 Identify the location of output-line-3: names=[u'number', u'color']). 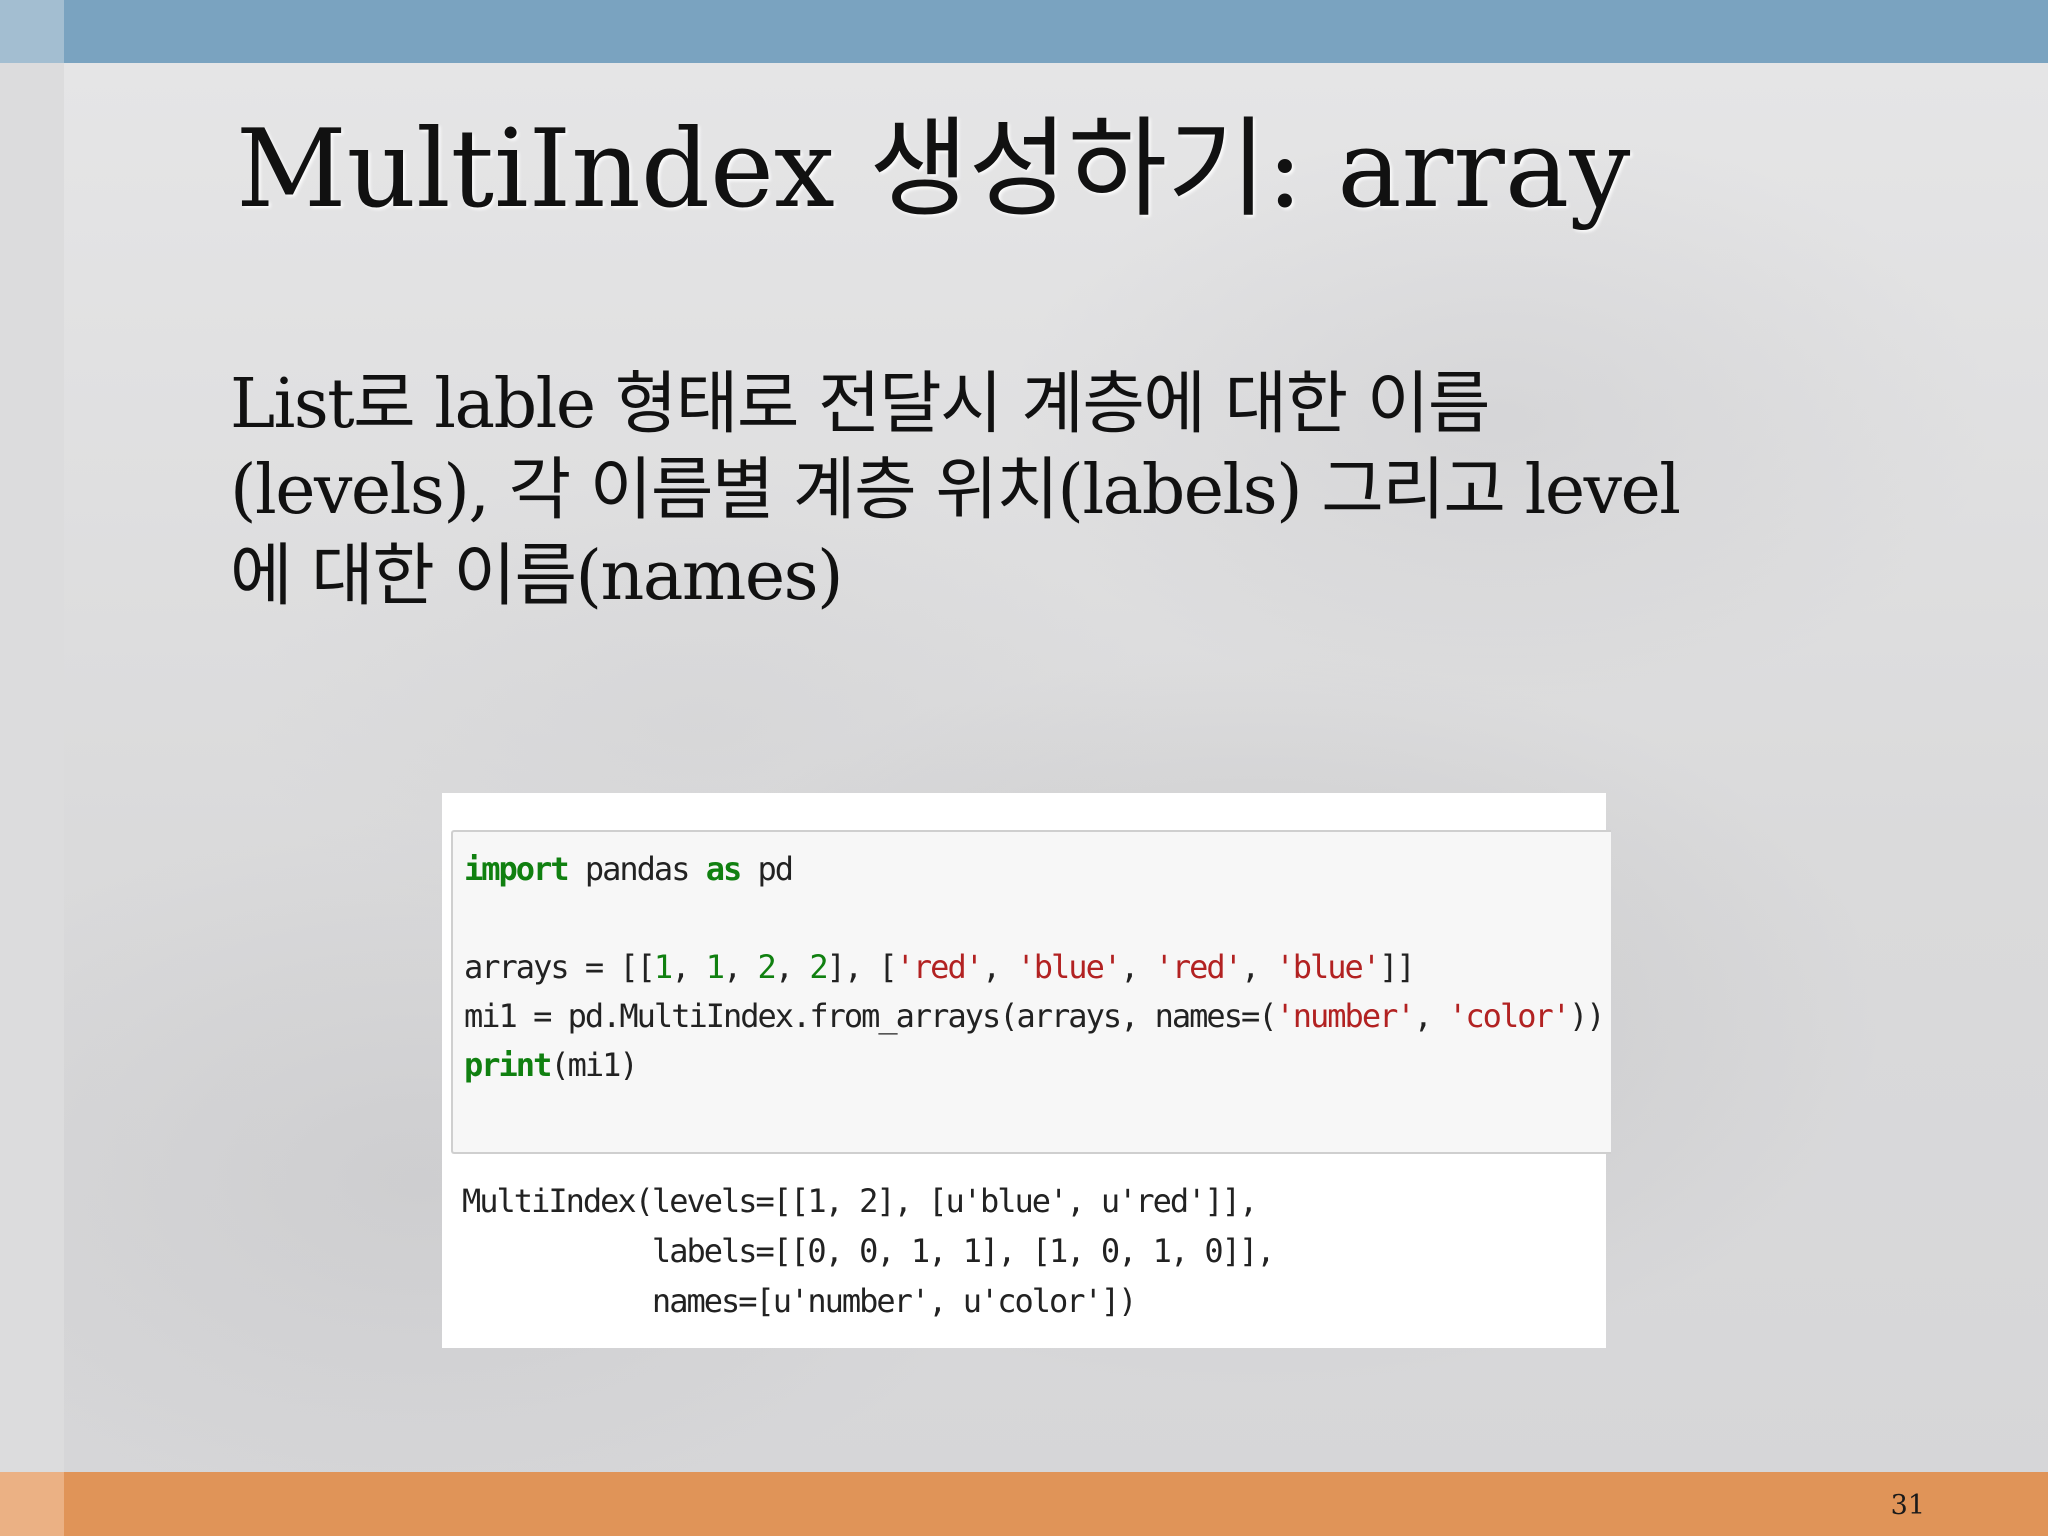
(799, 1301).